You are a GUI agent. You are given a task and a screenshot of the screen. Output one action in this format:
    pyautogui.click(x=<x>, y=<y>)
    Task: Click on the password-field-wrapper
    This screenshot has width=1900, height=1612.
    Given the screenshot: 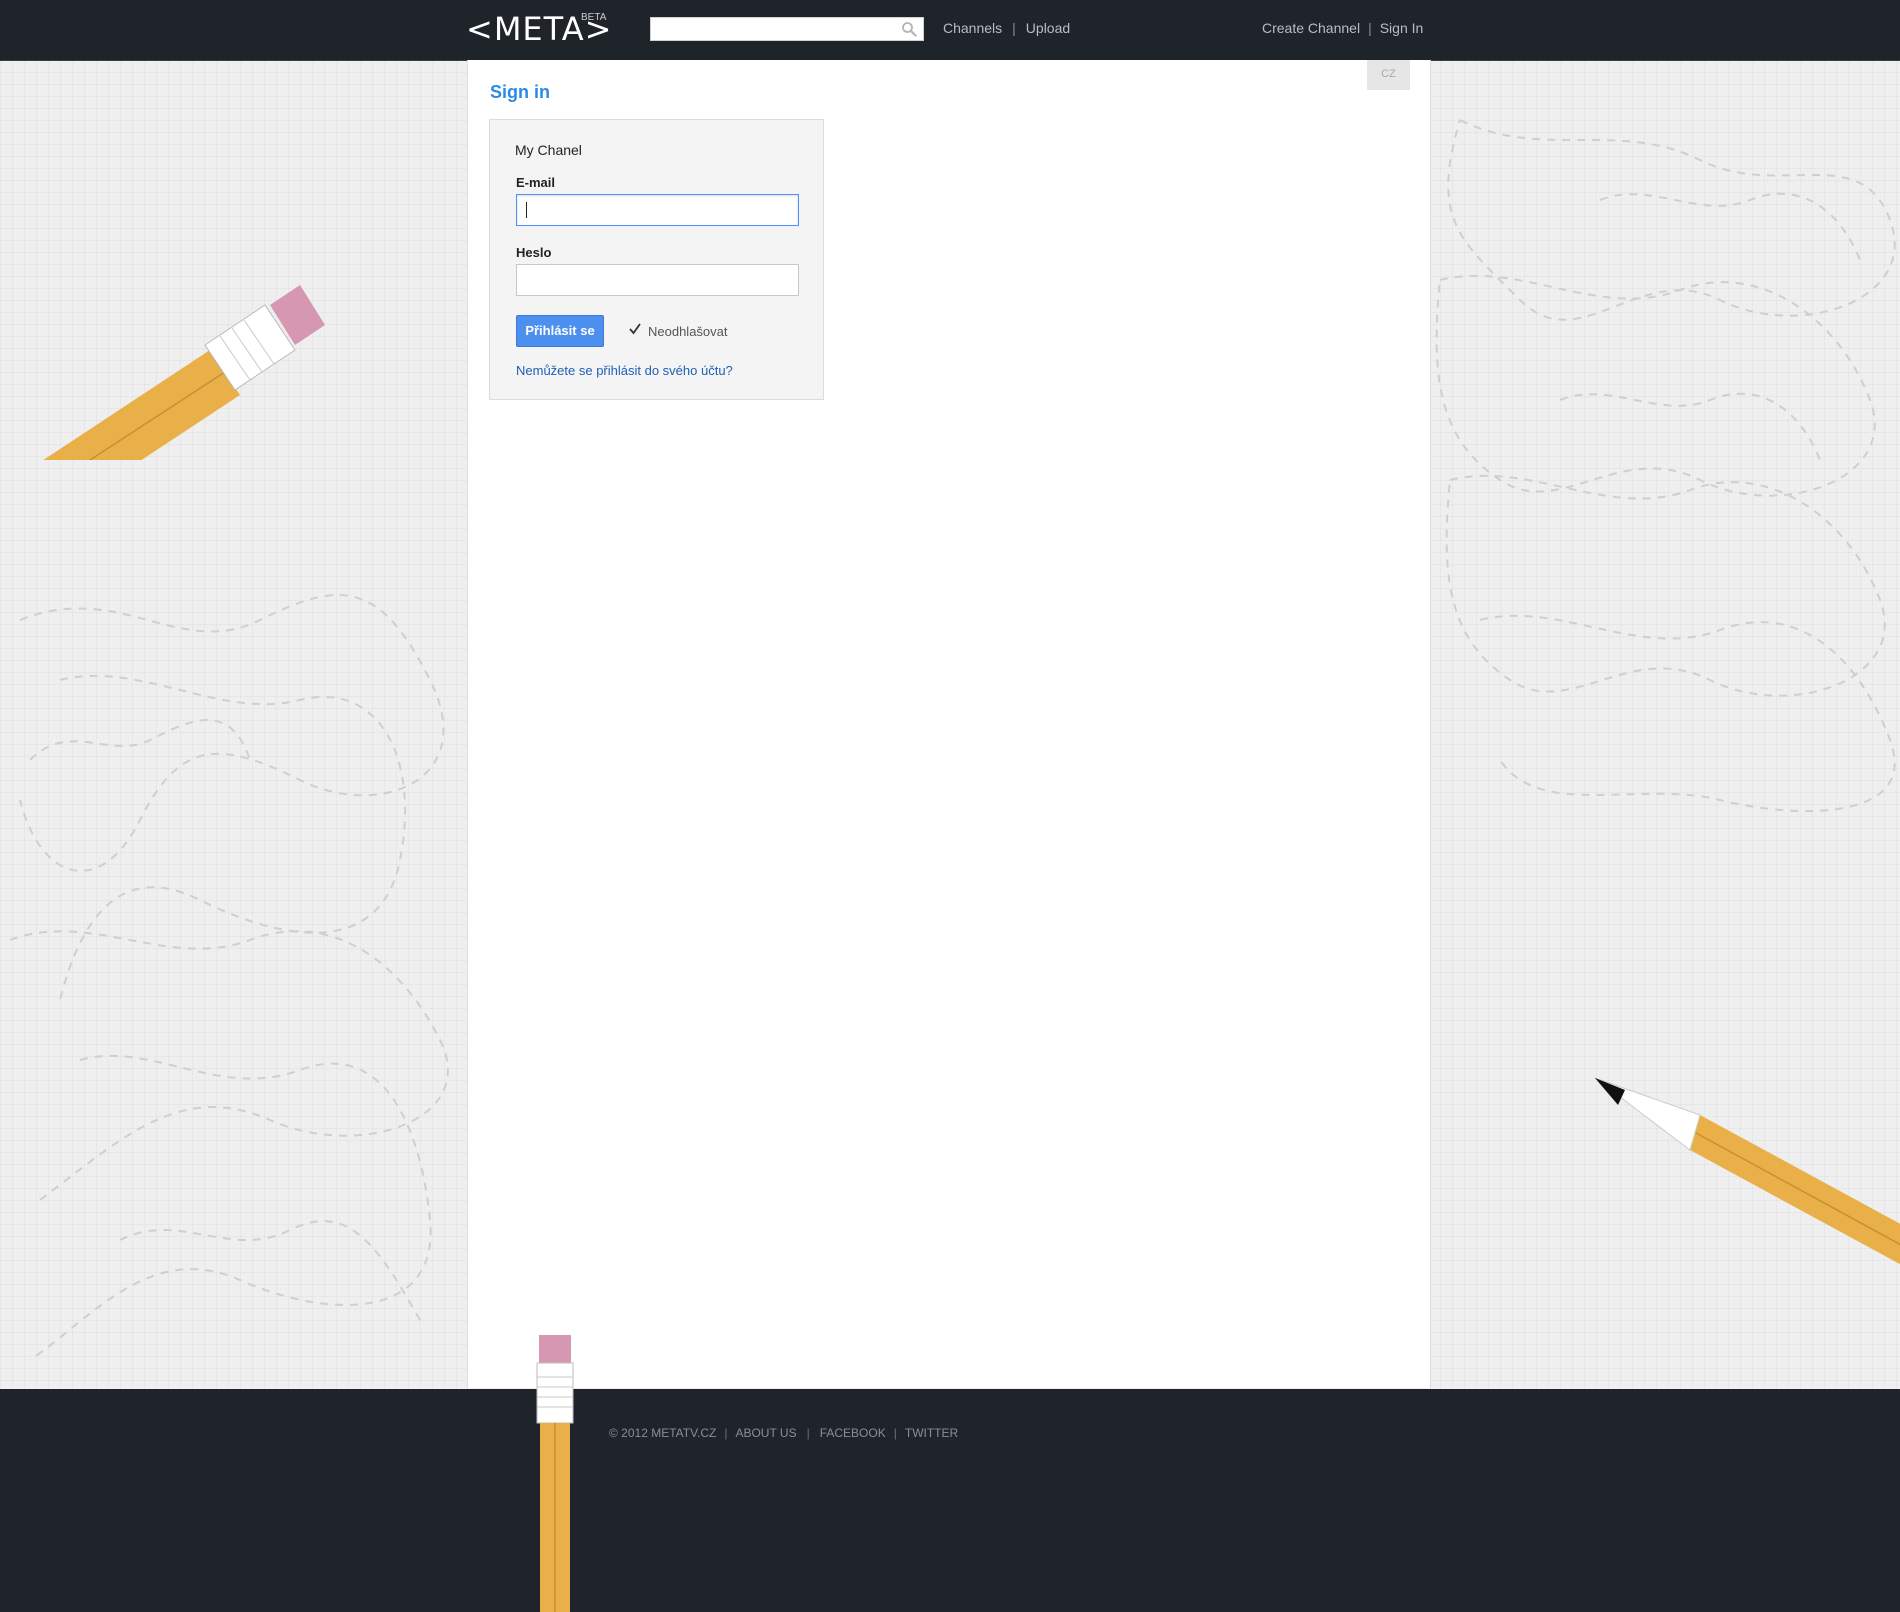 What is the action you would take?
    pyautogui.click(x=657, y=280)
    